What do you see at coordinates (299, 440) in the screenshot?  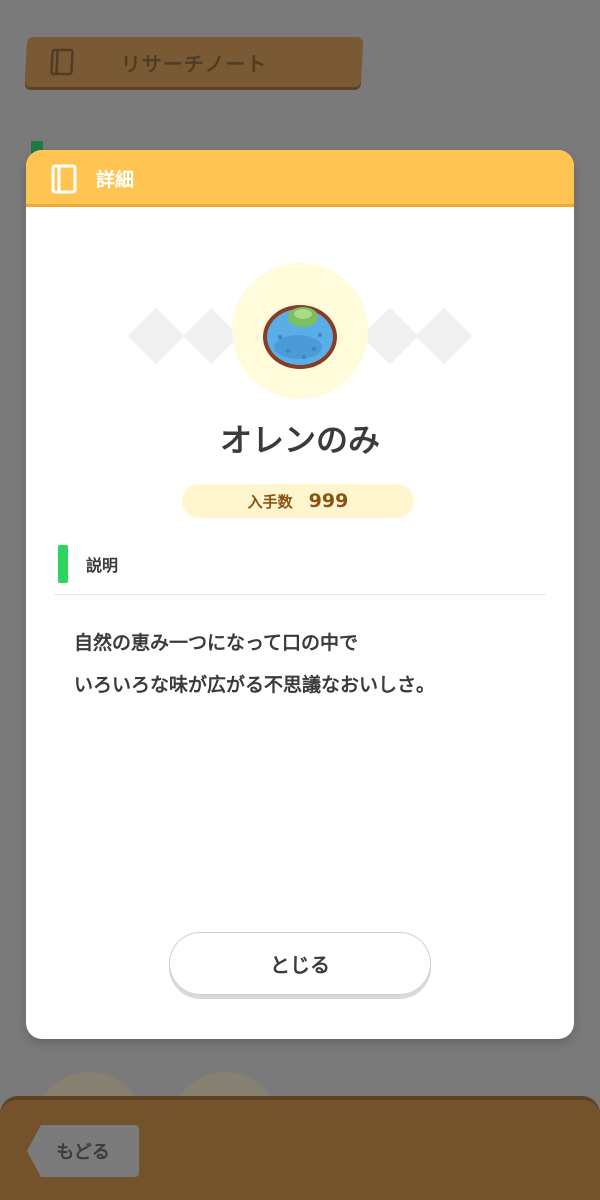 I see `item-name: オレンのみ` at bounding box center [299, 440].